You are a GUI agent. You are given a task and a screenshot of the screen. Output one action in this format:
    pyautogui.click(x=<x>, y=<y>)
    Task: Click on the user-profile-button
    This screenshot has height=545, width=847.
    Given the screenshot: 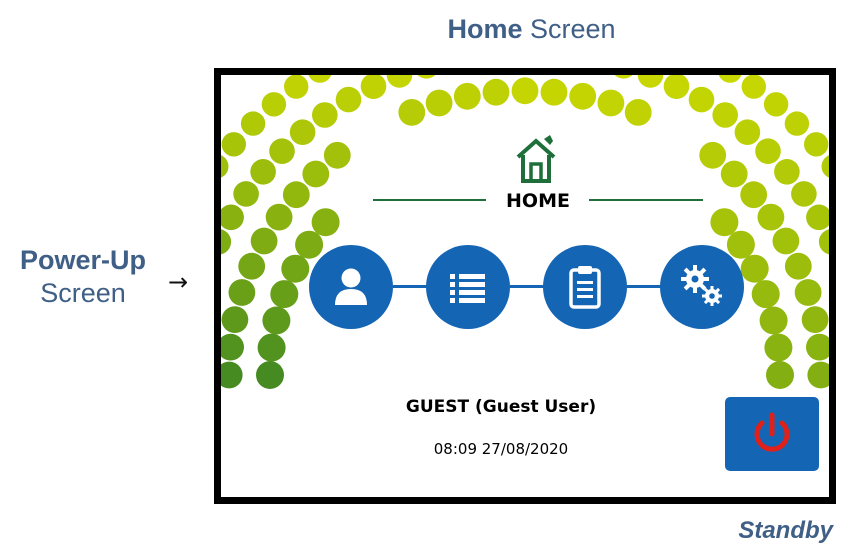 What is the action you would take?
    pyautogui.click(x=351, y=287)
    